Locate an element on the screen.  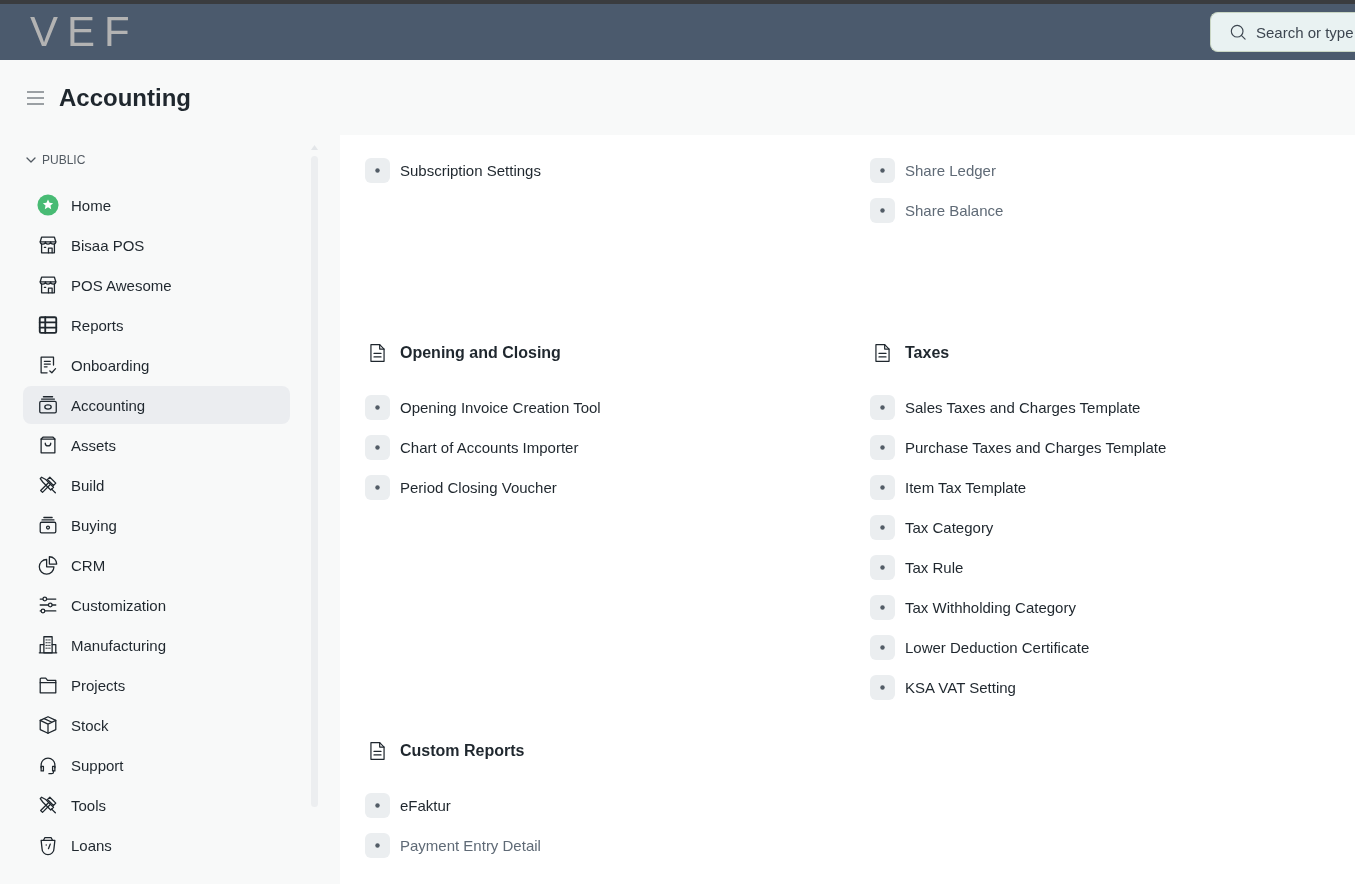
card-title: Taxes is located at coordinates (927, 353).